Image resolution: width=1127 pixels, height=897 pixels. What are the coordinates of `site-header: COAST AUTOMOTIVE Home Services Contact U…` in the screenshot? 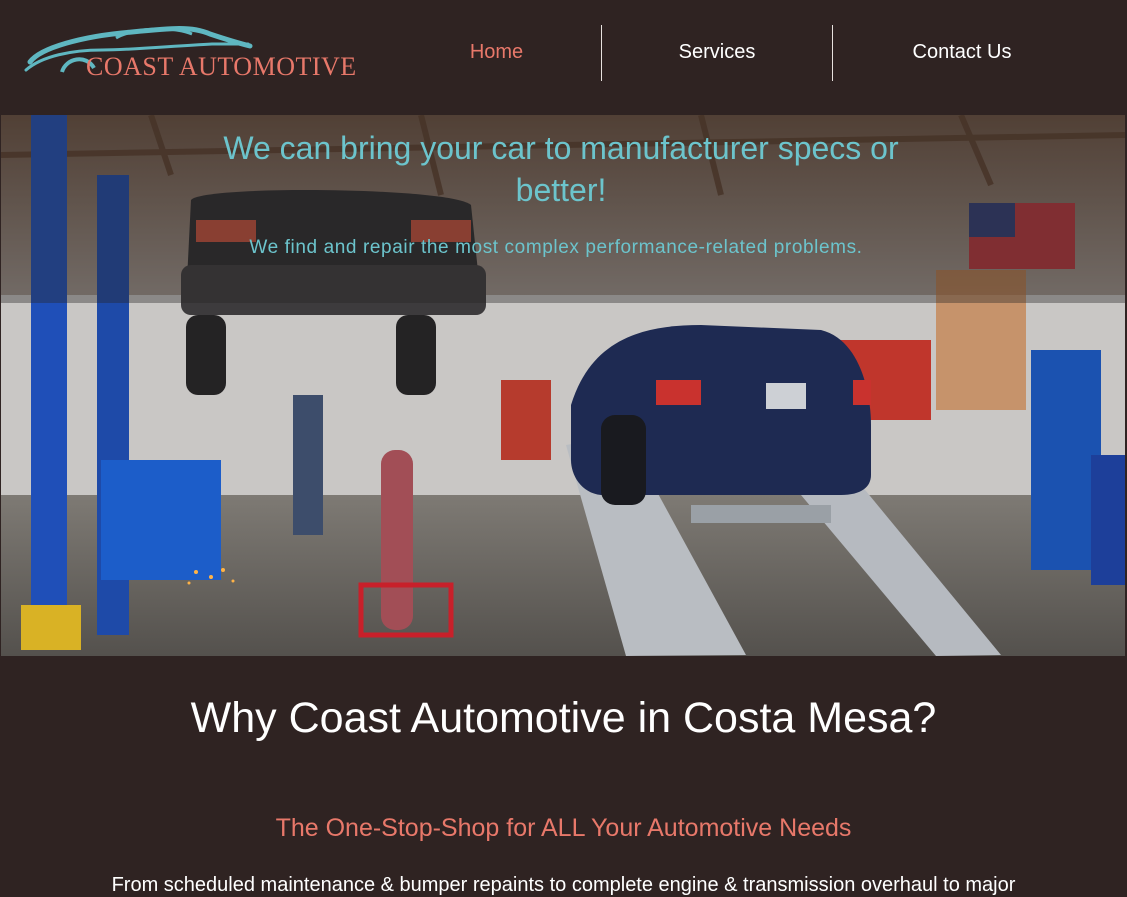 It's located at (563, 57).